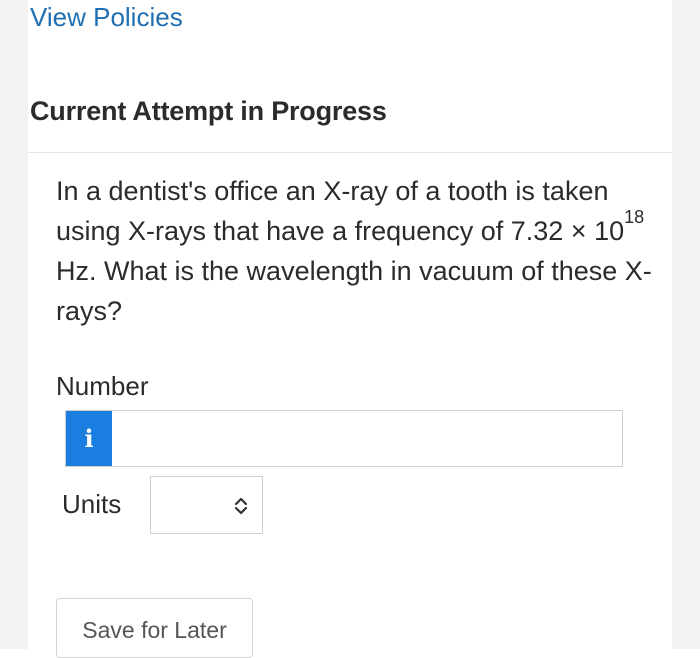 The height and width of the screenshot is (658, 700). I want to click on left-gutter, so click(14, 324).